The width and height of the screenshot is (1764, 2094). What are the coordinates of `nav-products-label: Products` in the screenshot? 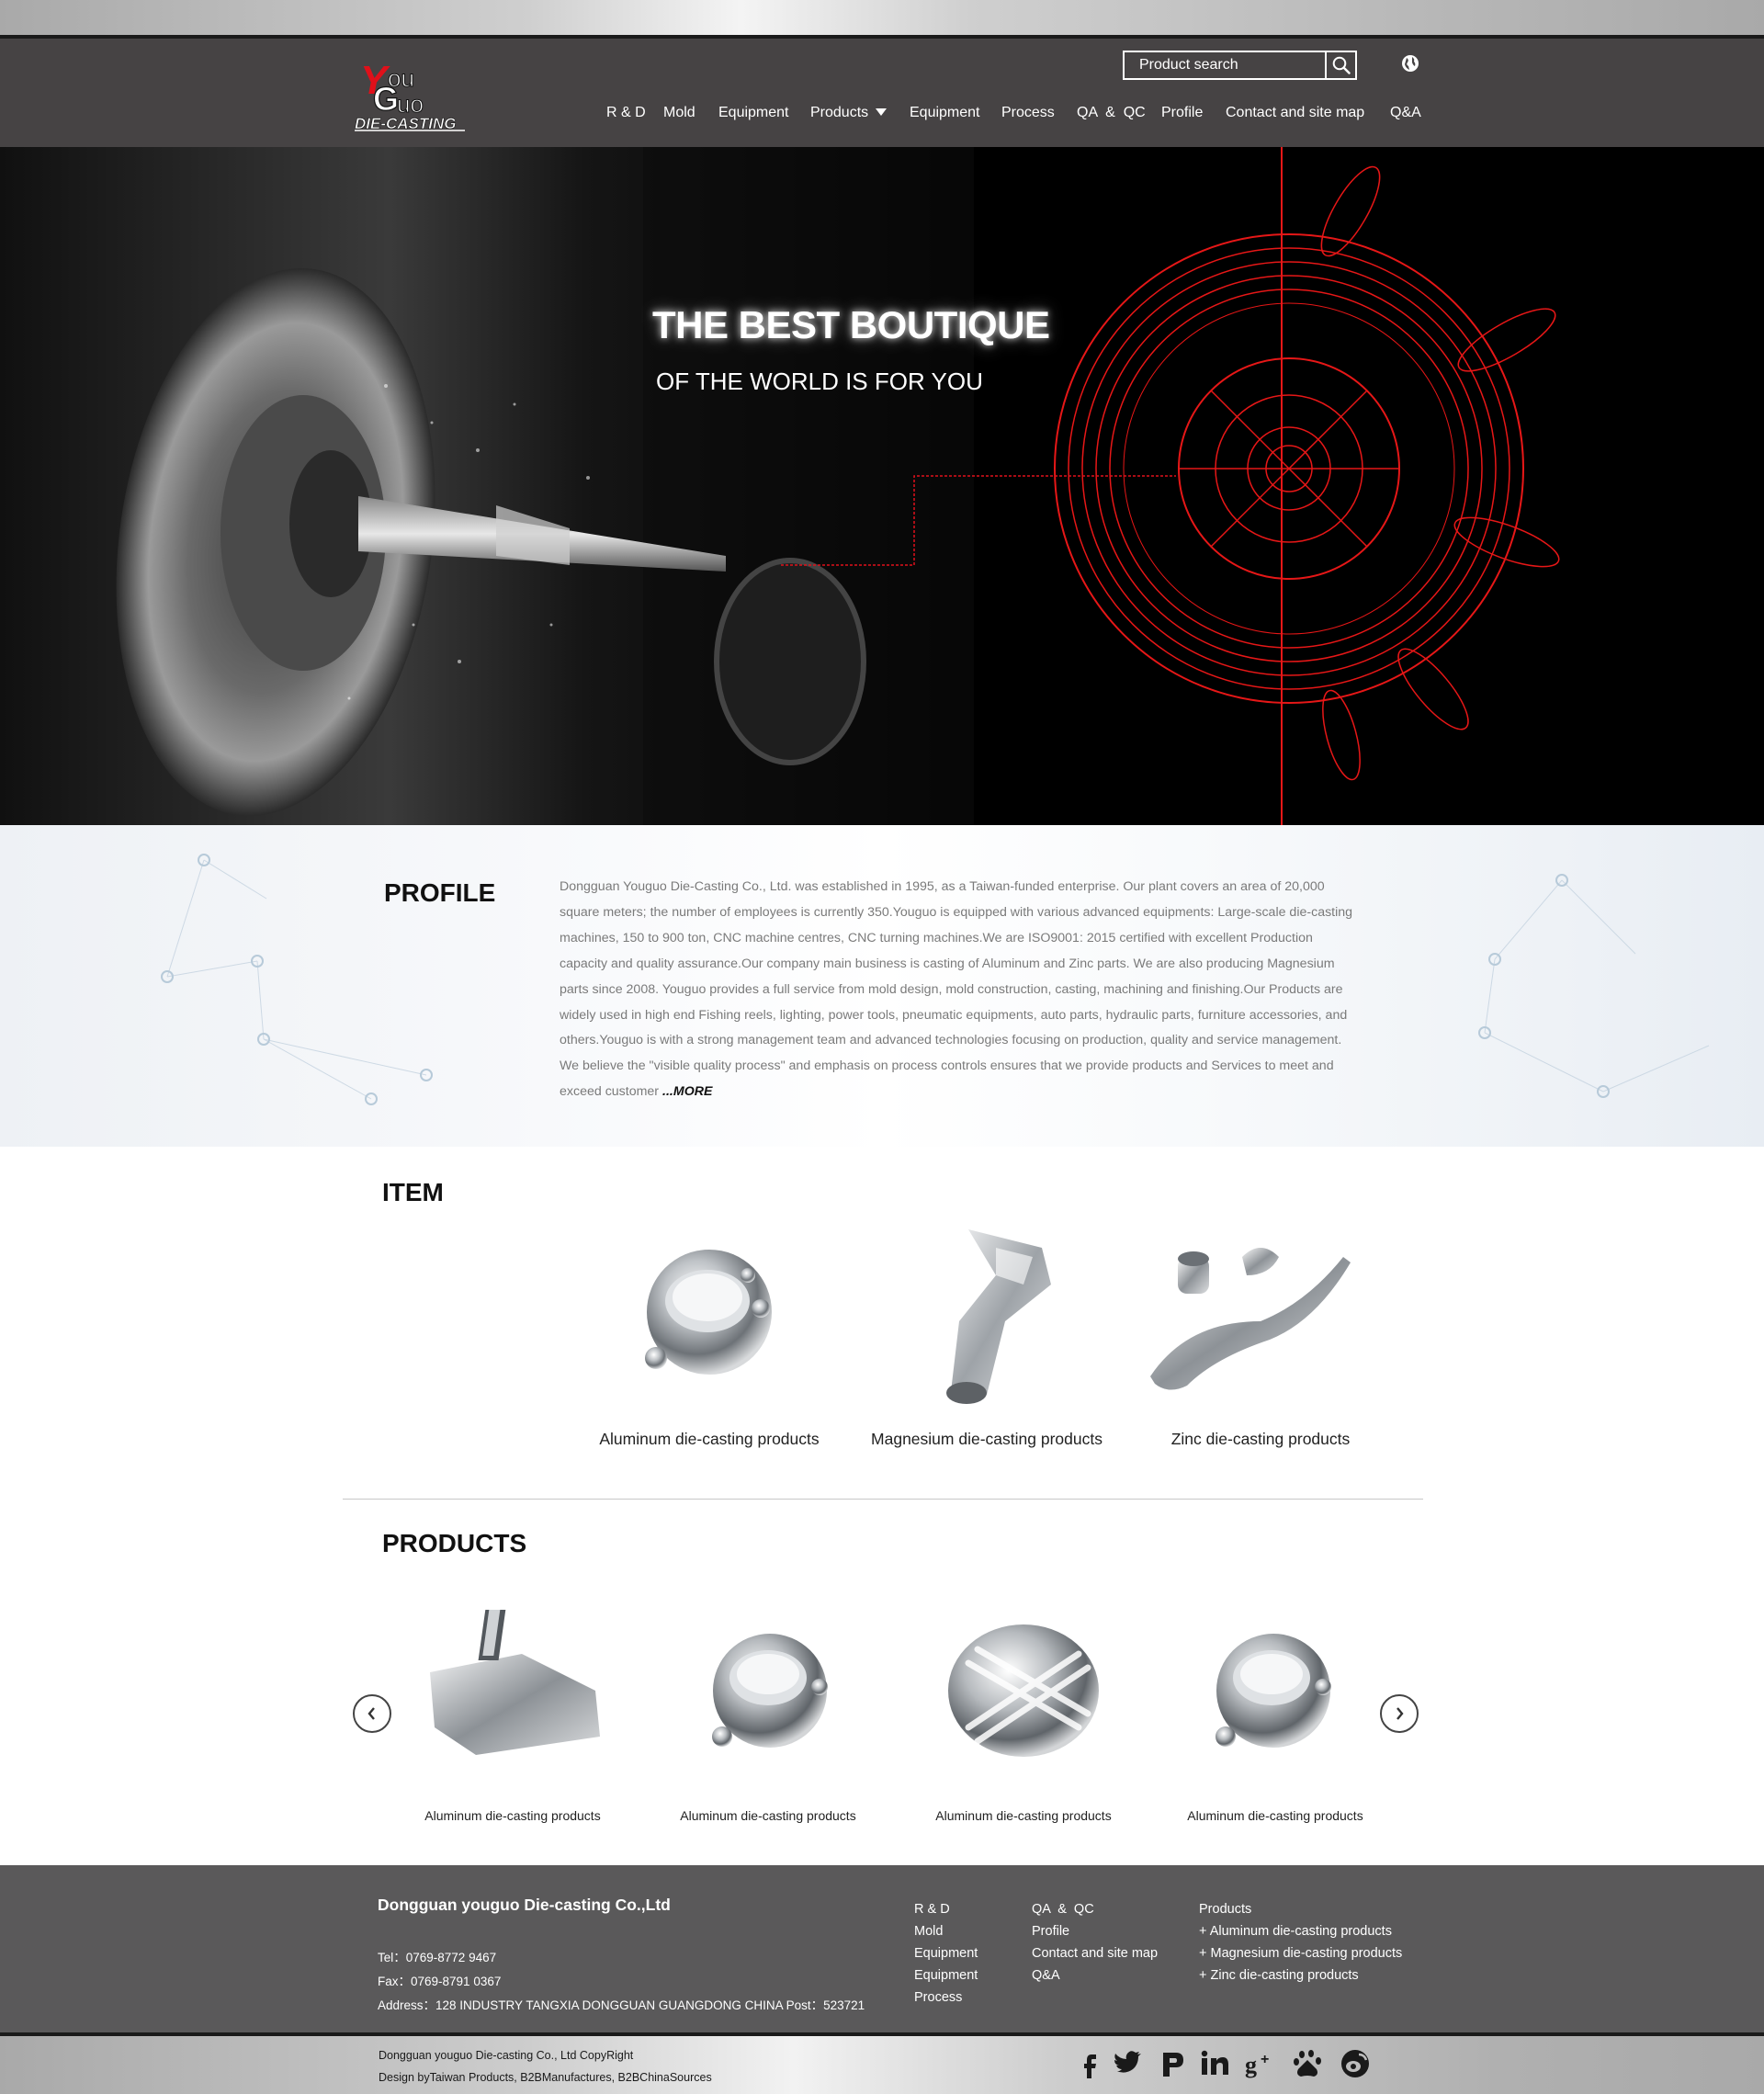 It's located at (839, 113).